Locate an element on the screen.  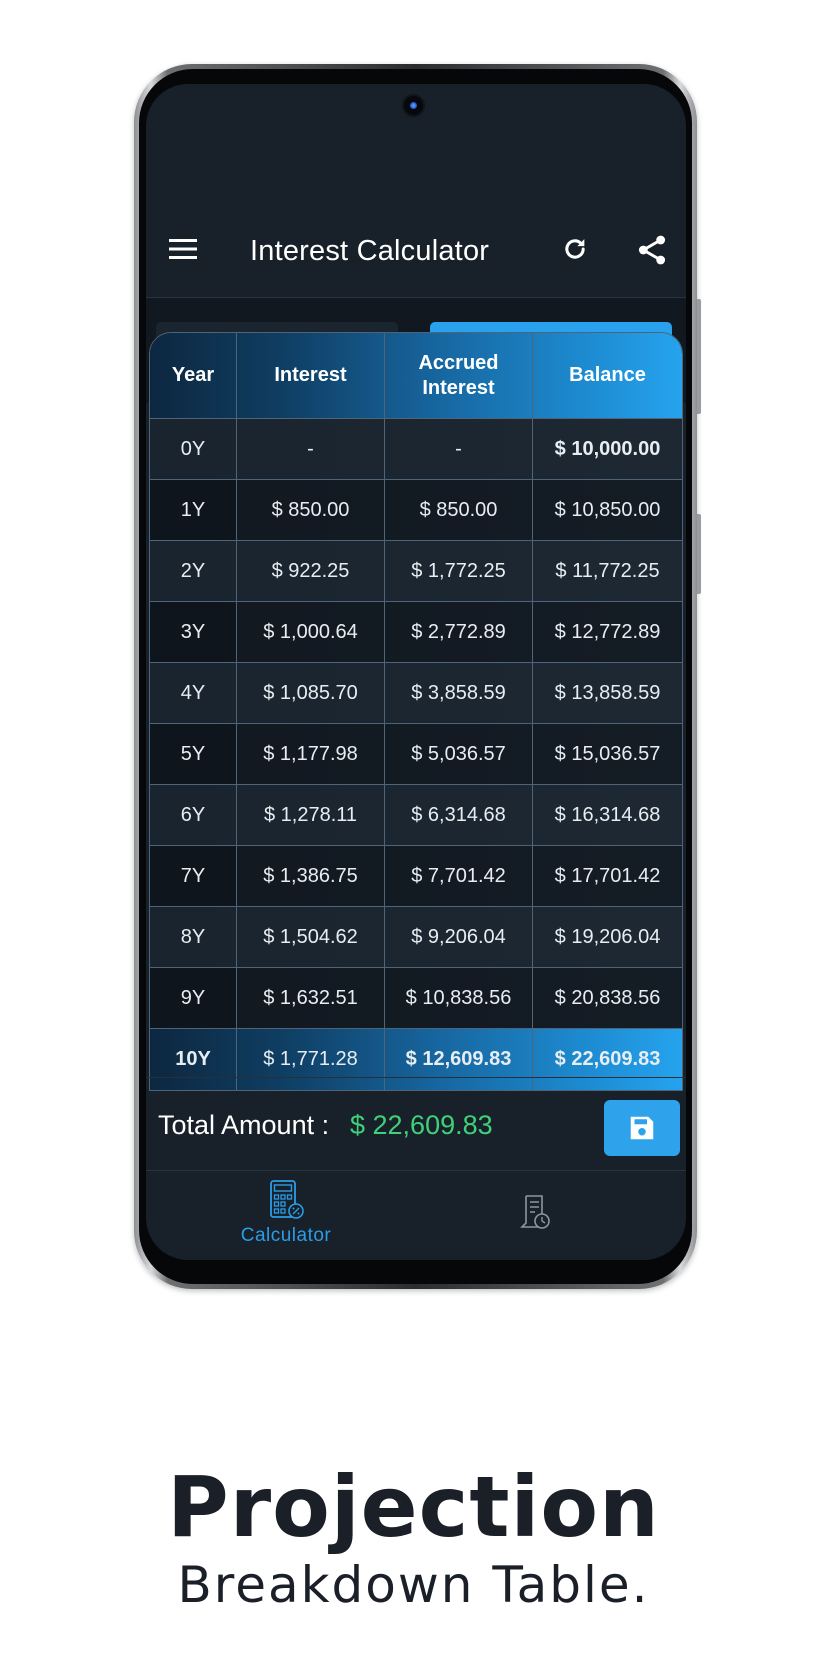
table-row: 5Y $ 1,177.98 $ 5,036.57 $ 15,036.57 is located at coordinates (416, 754).